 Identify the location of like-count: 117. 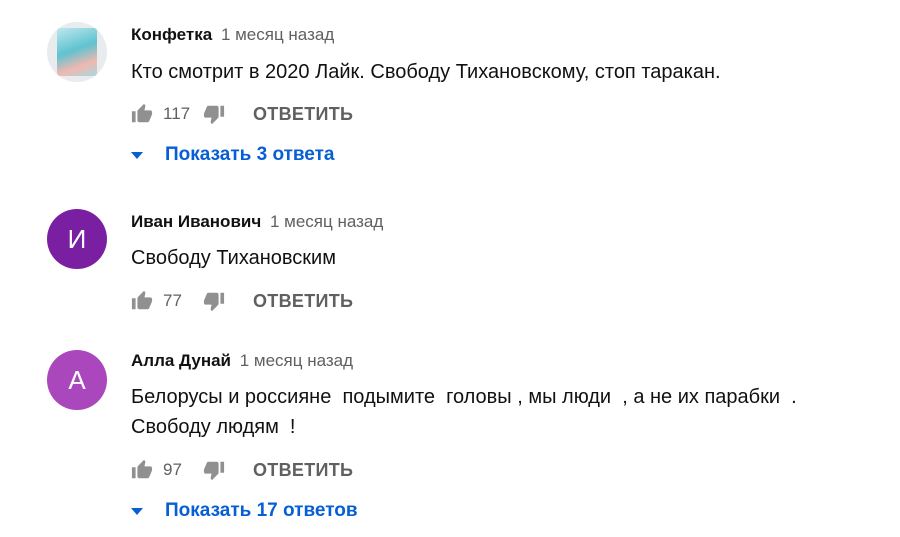
(177, 113).